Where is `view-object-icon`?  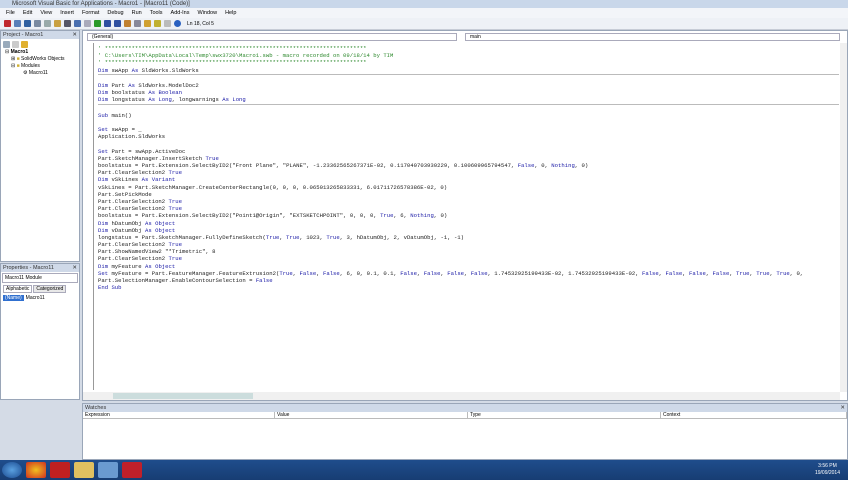
view-object-icon is located at coordinates (15, 44).